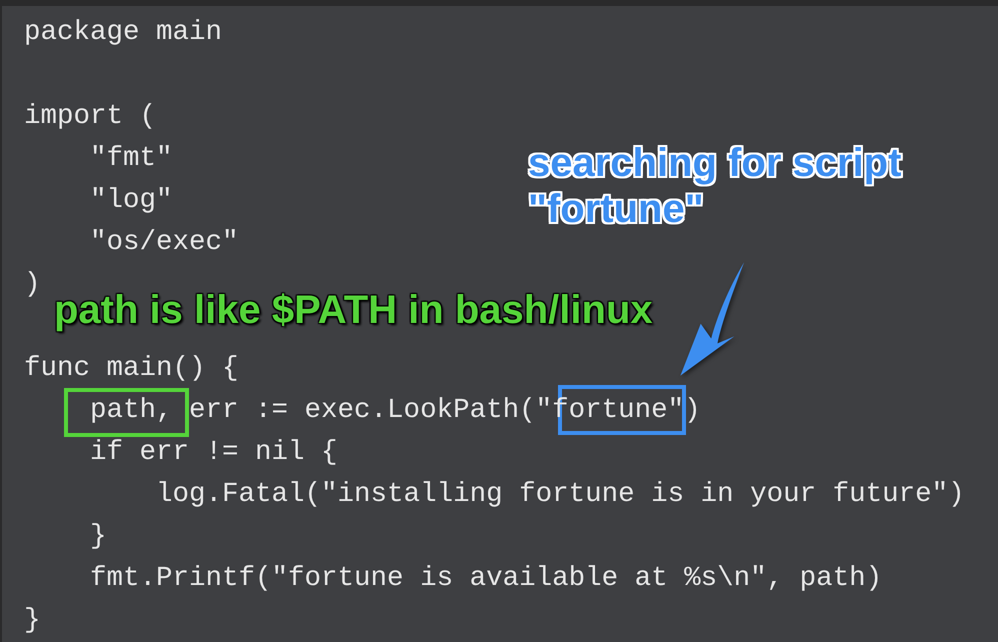  I want to click on code-line: log.Fatal("installing fortune is in your future"), so click(560, 494).